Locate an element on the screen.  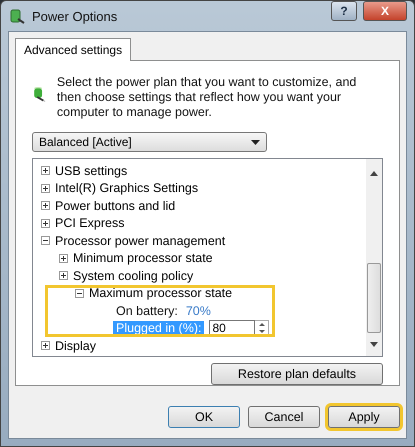
plan-dropdown: Balanced [Active] is located at coordinates (149, 142).